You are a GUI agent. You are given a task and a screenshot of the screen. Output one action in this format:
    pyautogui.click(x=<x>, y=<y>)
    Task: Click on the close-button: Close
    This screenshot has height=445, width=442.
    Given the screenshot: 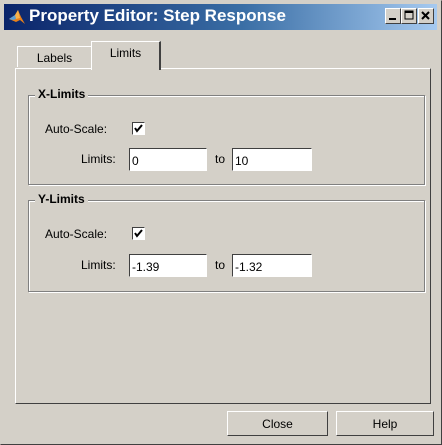 What is the action you would take?
    pyautogui.click(x=277, y=423)
    